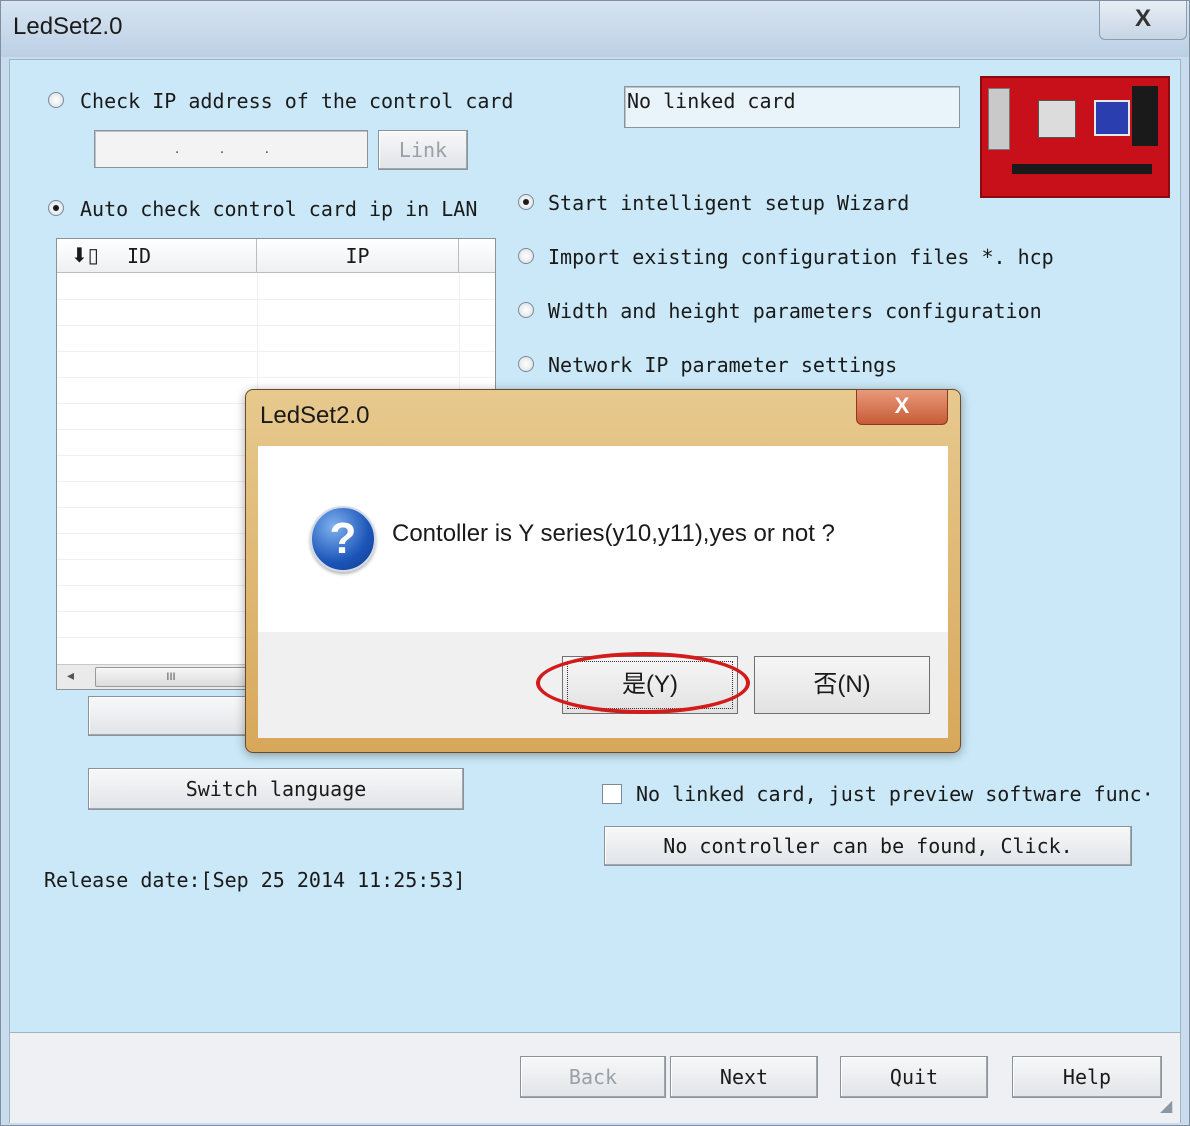  Describe the element at coordinates (423, 150) in the screenshot. I see `link-button: Link` at that location.